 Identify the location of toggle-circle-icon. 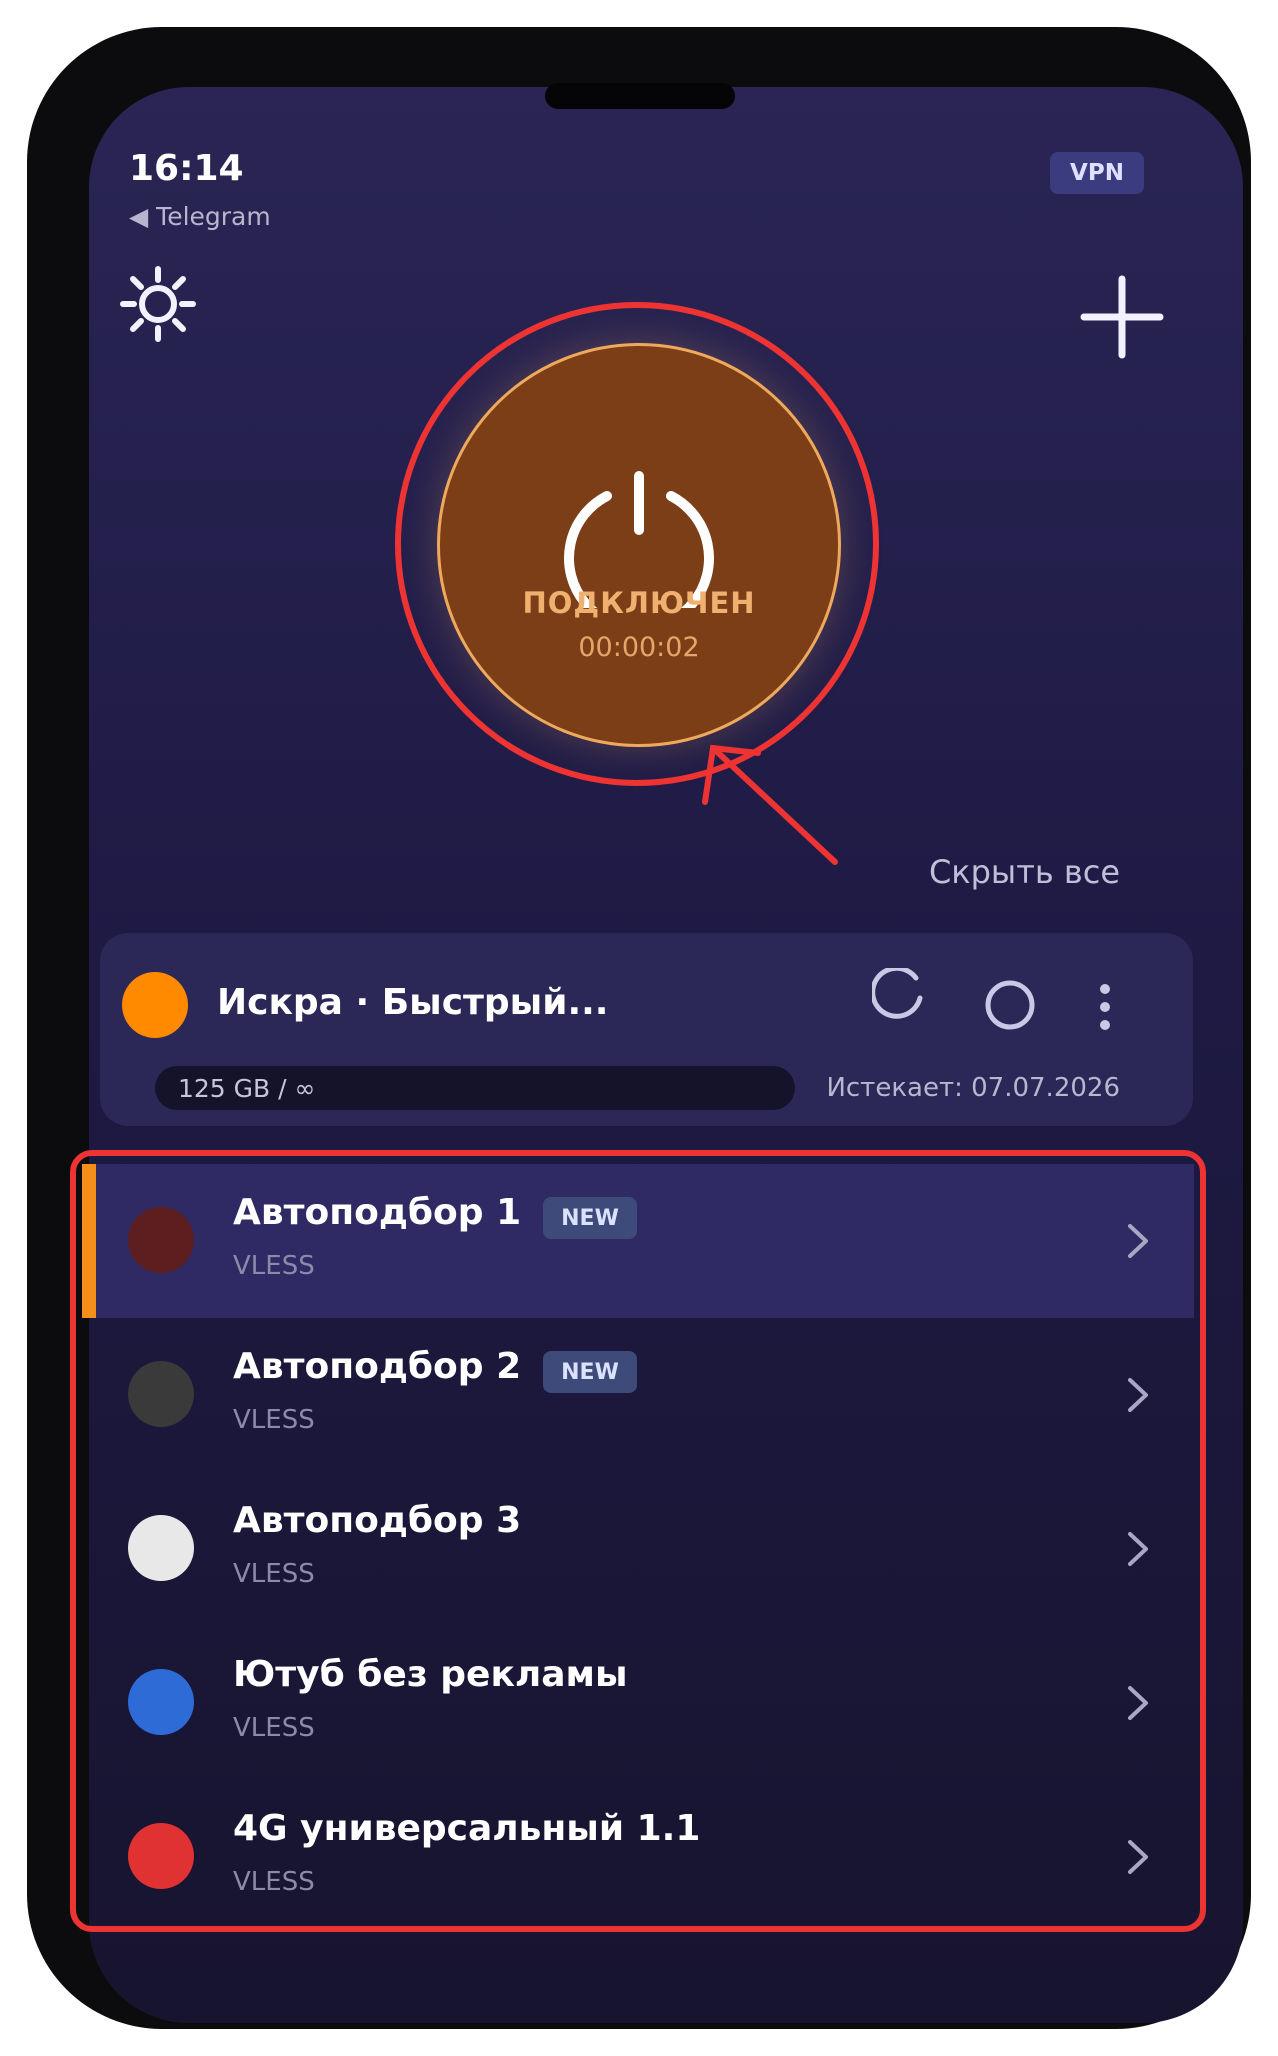
(1010, 1005).